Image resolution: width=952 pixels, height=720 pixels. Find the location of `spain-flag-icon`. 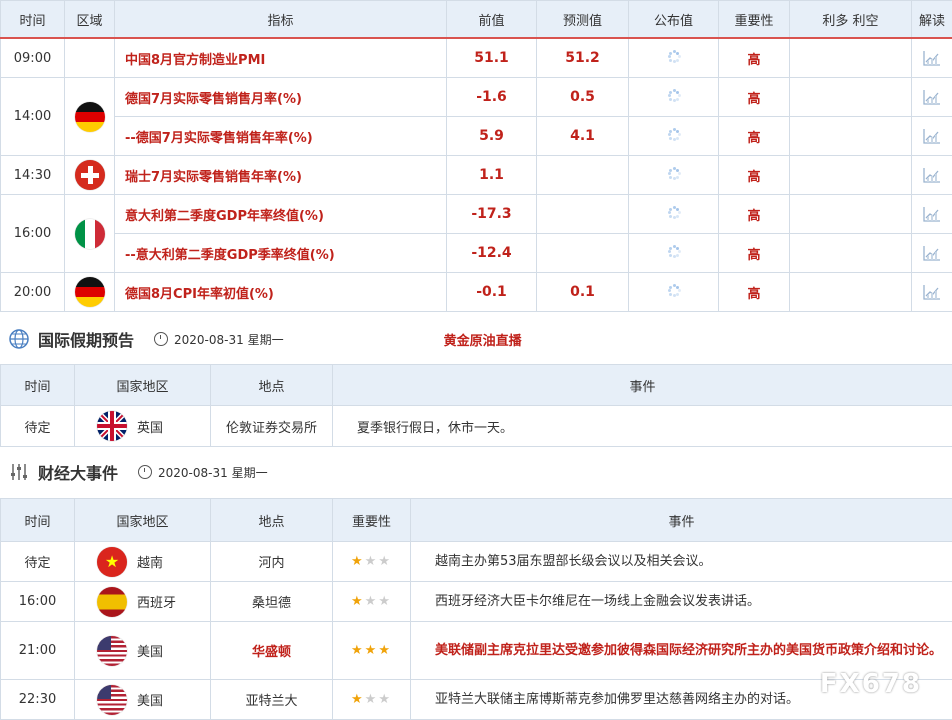

spain-flag-icon is located at coordinates (112, 602).